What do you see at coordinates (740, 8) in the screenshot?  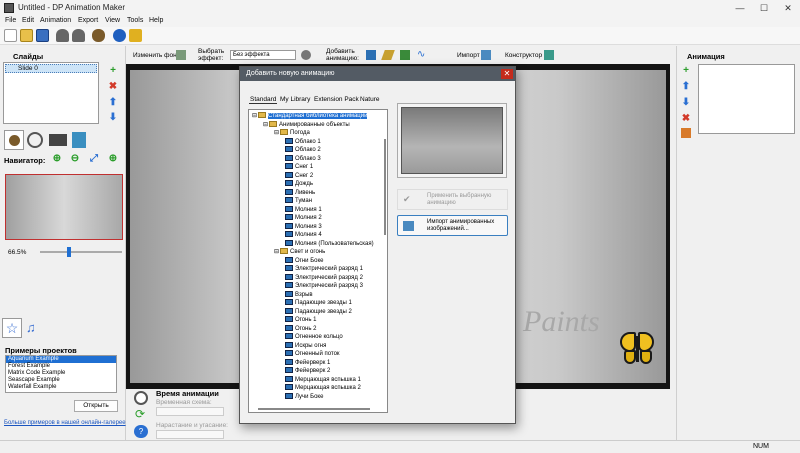 I see `minimize-button: —` at bounding box center [740, 8].